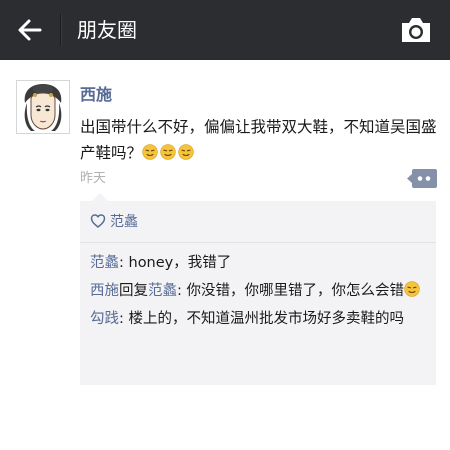  Describe the element at coordinates (258, 242) in the screenshot. I see `panel-divider` at that location.